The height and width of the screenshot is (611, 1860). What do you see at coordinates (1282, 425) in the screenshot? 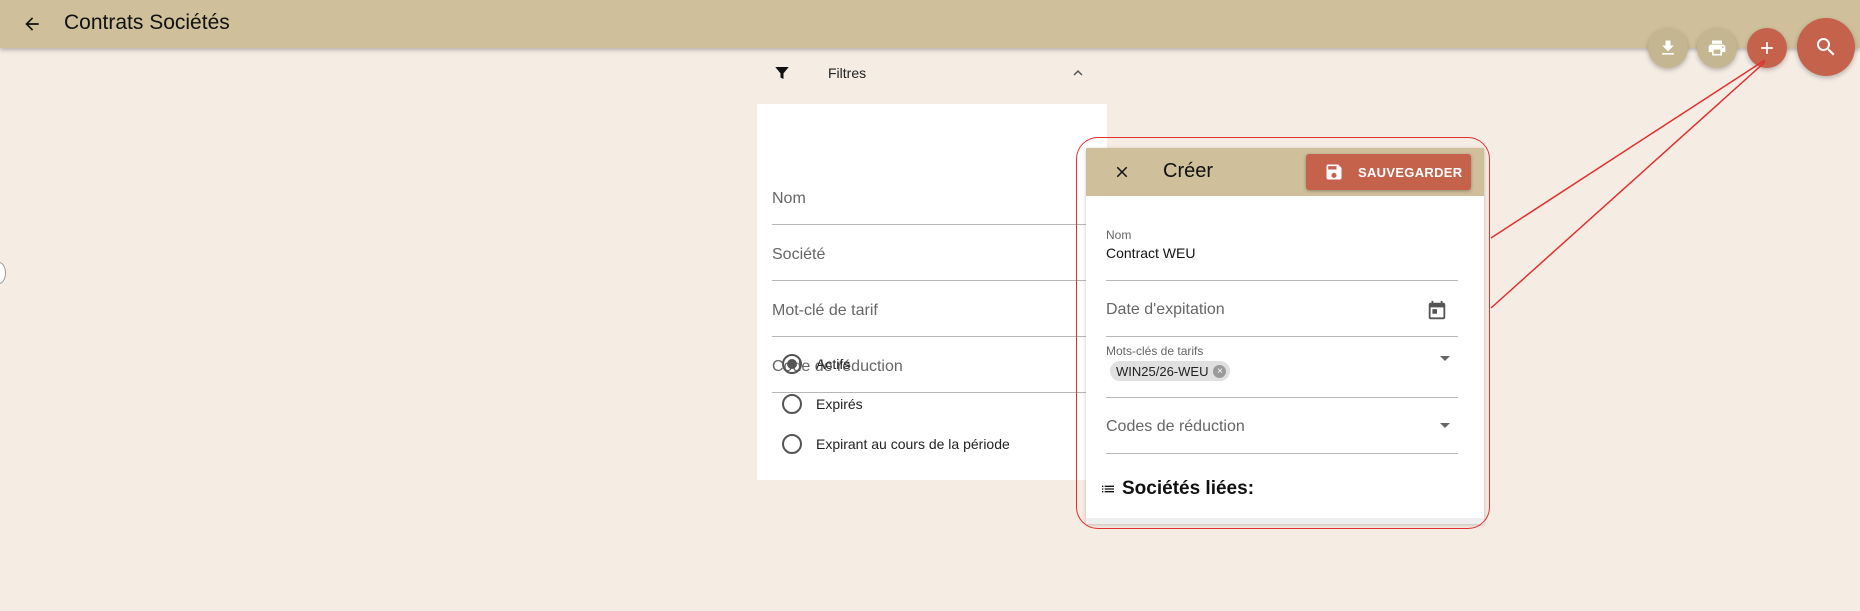
I see `discount-codes-select: Codes de réduction` at bounding box center [1282, 425].